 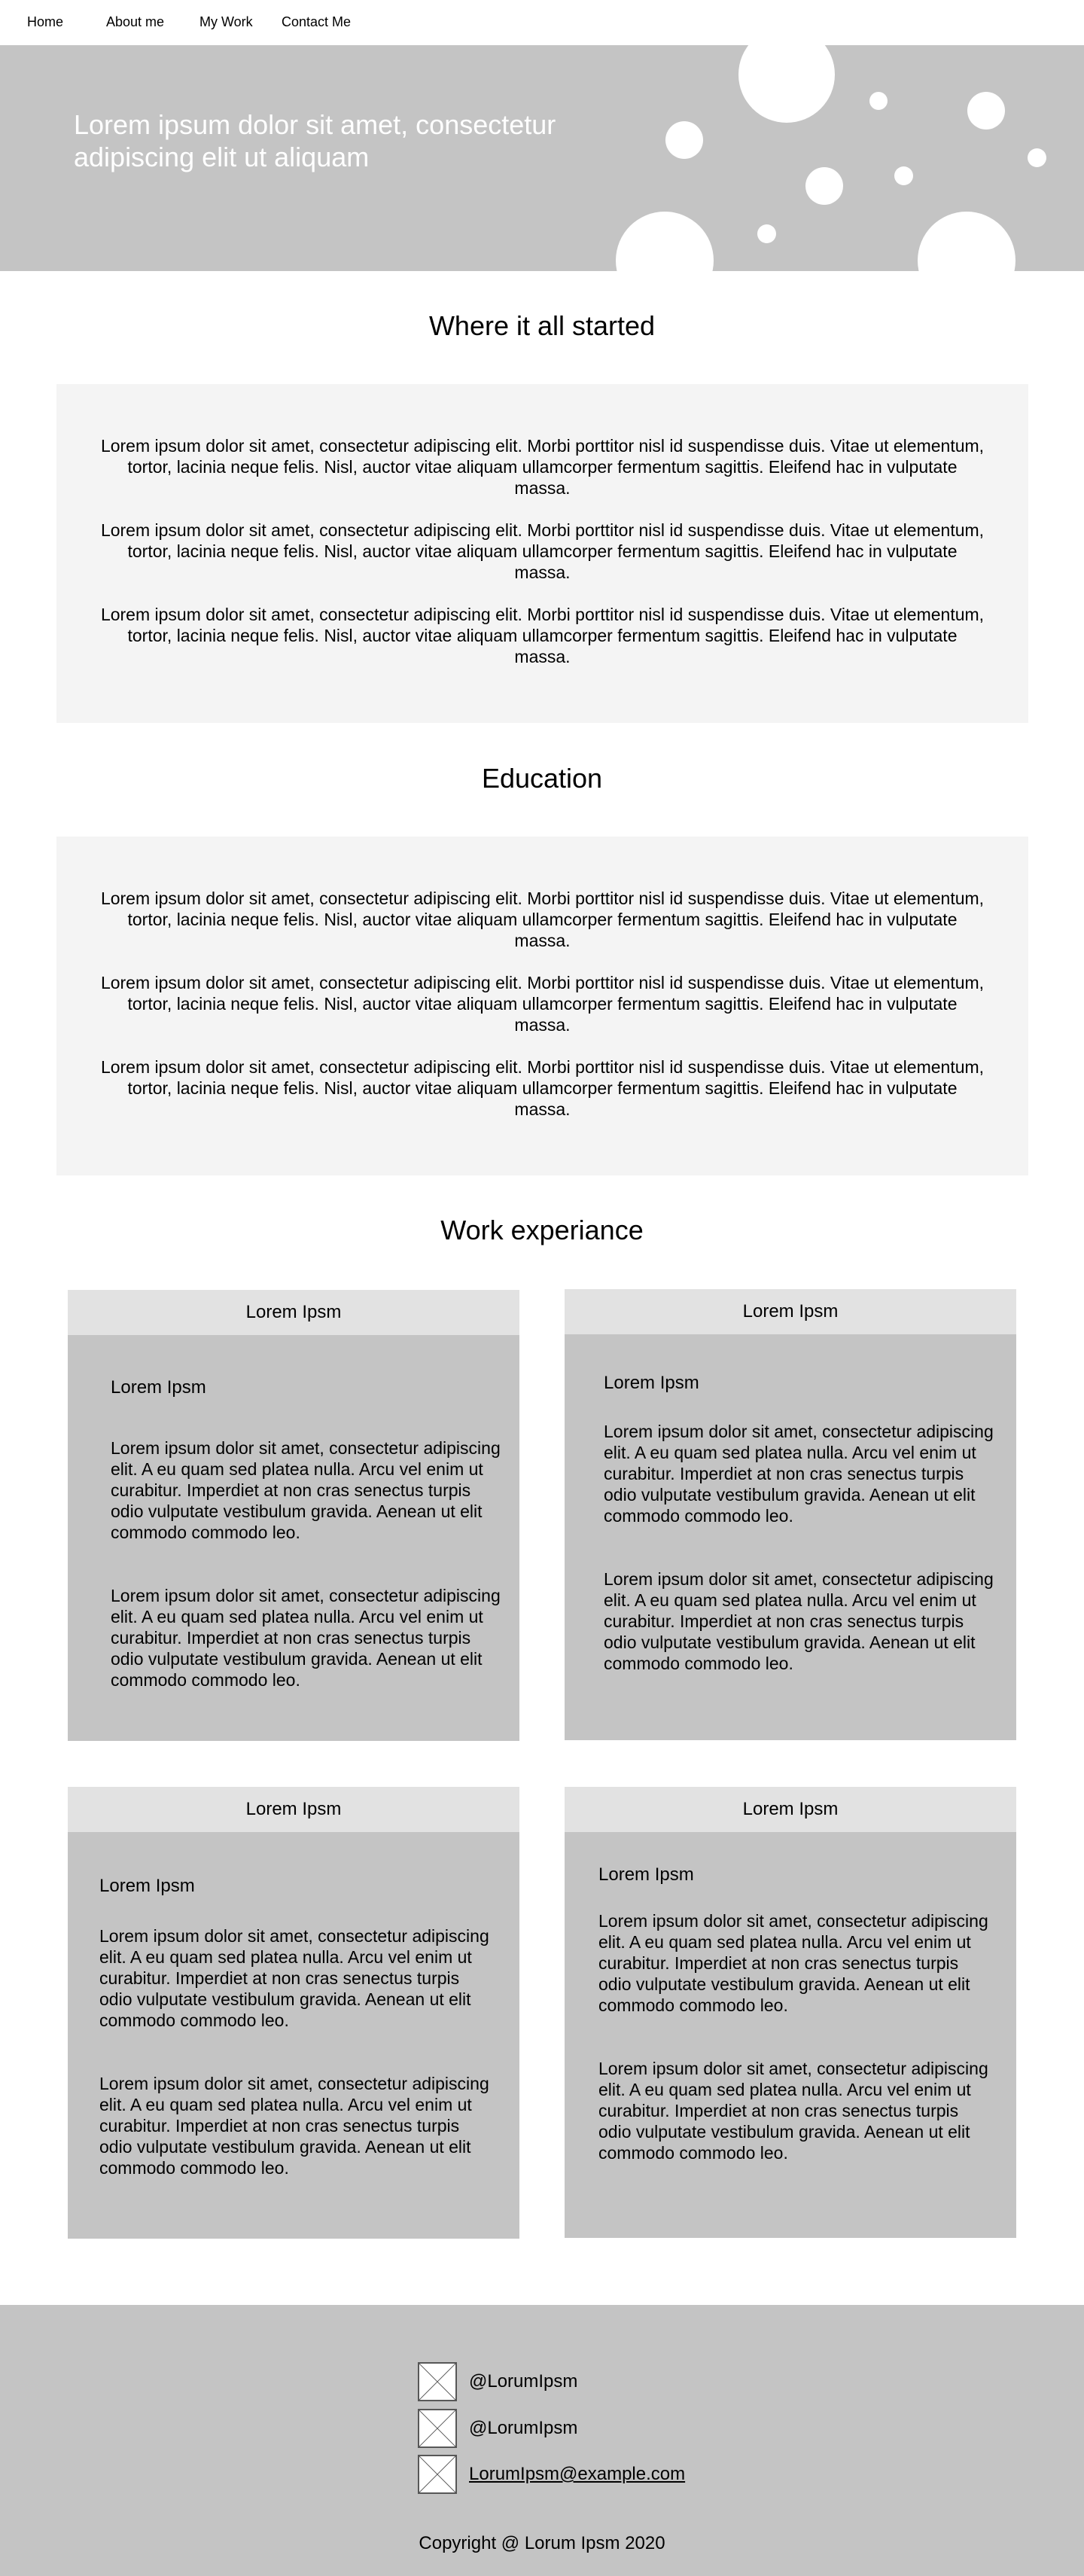 I want to click on top-nav: Home About me My Work Contact Me, so click(x=542, y=22).